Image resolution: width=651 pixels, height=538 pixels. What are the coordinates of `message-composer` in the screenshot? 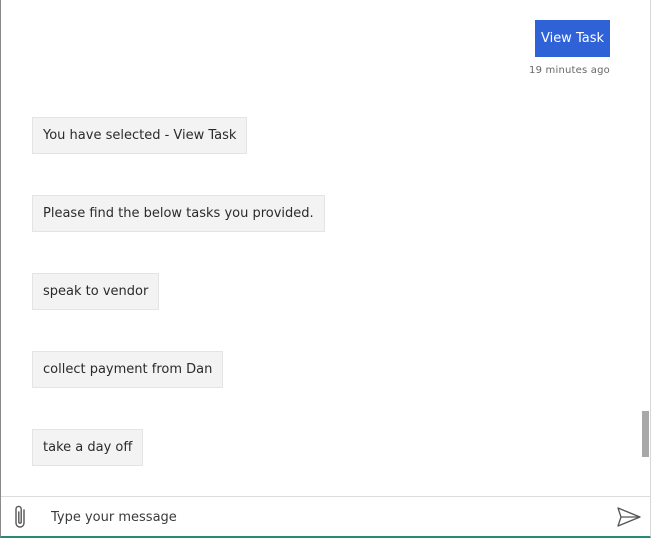 It's located at (325, 516).